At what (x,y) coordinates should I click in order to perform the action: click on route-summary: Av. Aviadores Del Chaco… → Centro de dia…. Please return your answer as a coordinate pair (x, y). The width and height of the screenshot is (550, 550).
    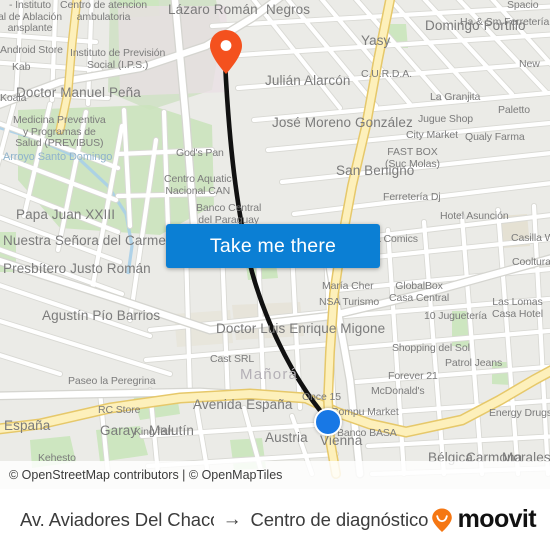
    Looking at the image, I should click on (224, 520).